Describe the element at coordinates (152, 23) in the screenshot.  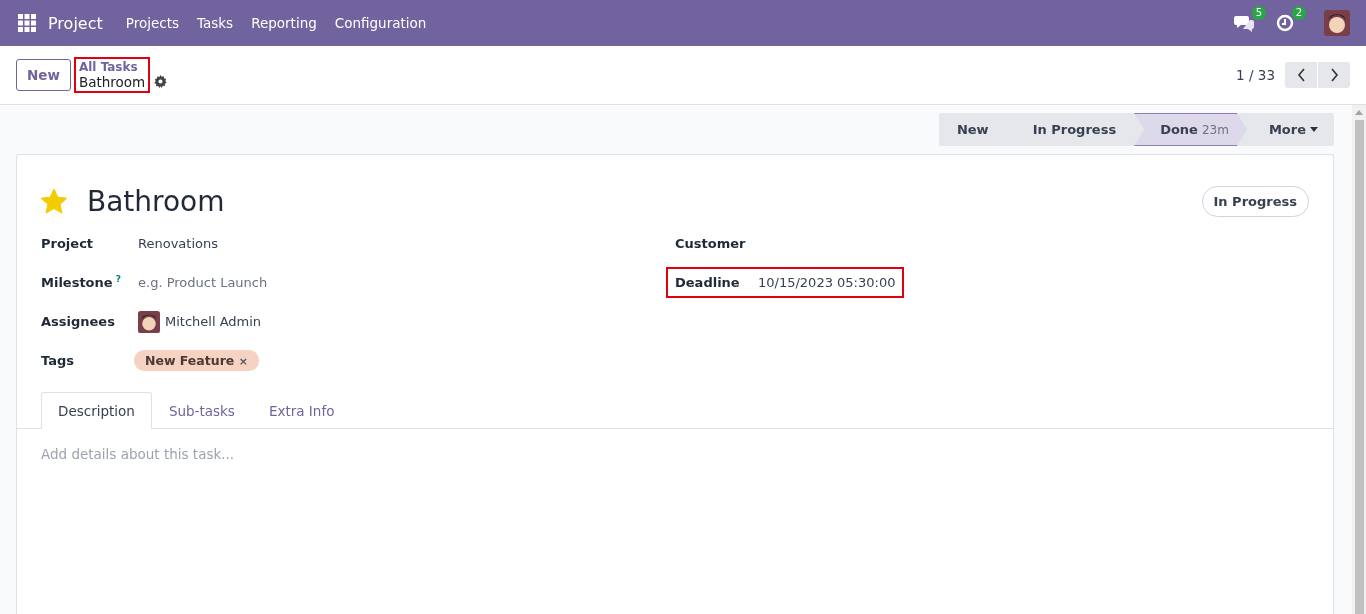
I see `menu-item: Projects` at that location.